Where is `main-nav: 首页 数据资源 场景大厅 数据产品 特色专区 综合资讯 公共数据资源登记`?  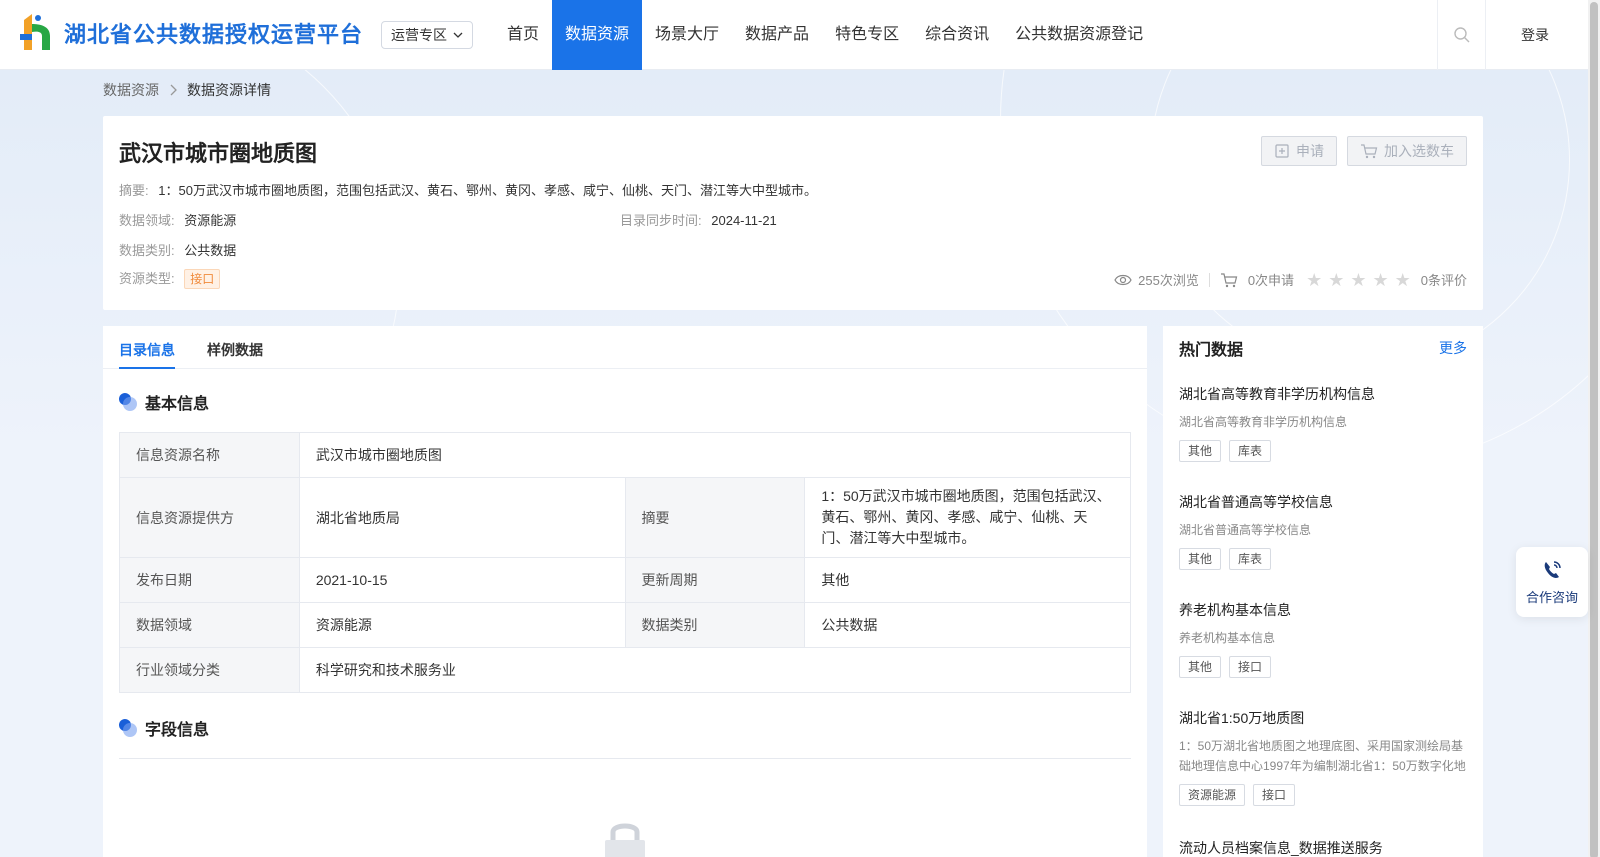
main-nav: 首页 数据资源 场景大厅 数据产品 特色专区 综合资讯 公共数据资源登记 is located at coordinates (825, 35).